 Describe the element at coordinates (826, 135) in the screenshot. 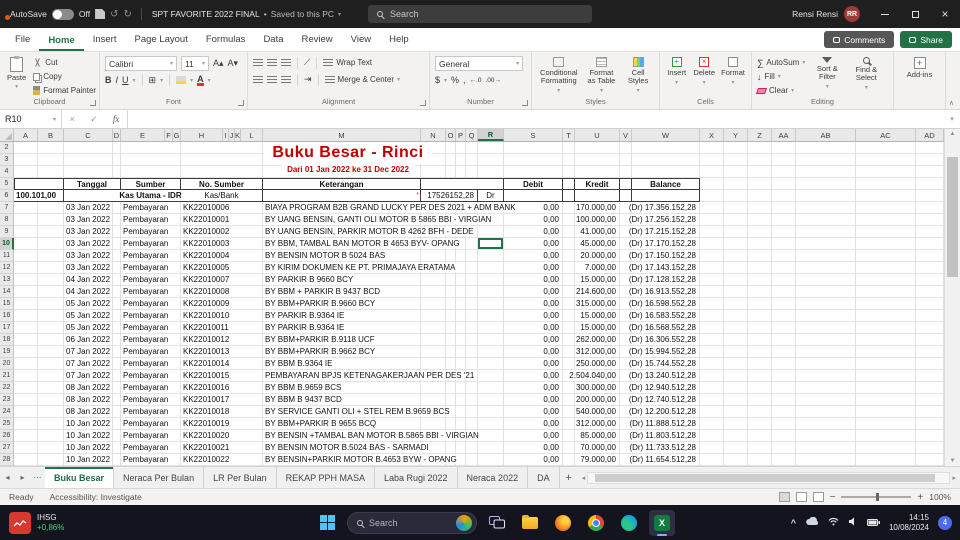

I see `column-header-AB: AB` at that location.